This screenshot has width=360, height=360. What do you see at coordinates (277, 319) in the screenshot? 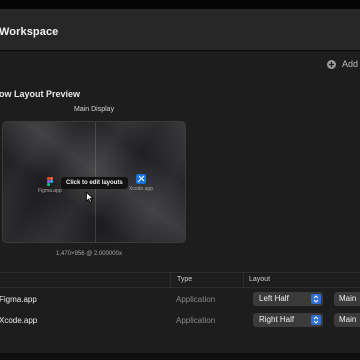
I see `layout-select-value: Right Half` at bounding box center [277, 319].